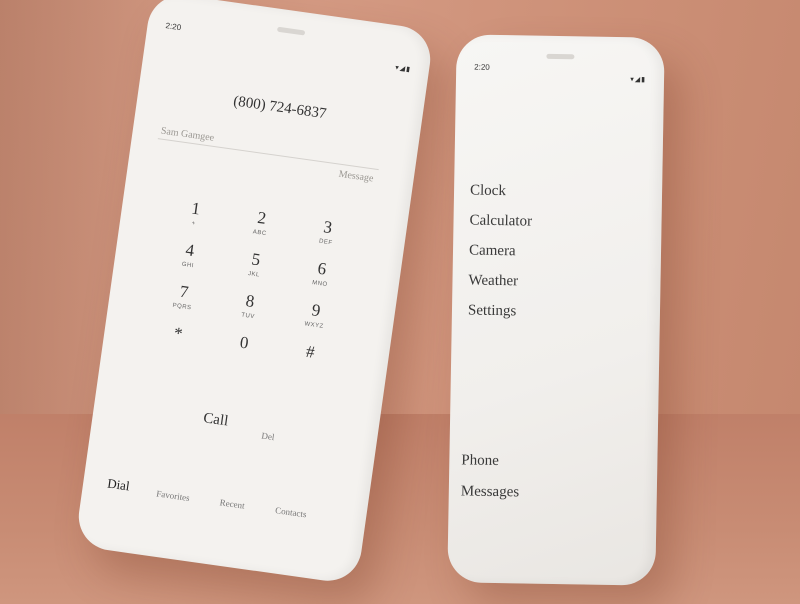 The image size is (800, 604). What do you see at coordinates (232, 503) in the screenshot?
I see `tab-recent: Recent` at bounding box center [232, 503].